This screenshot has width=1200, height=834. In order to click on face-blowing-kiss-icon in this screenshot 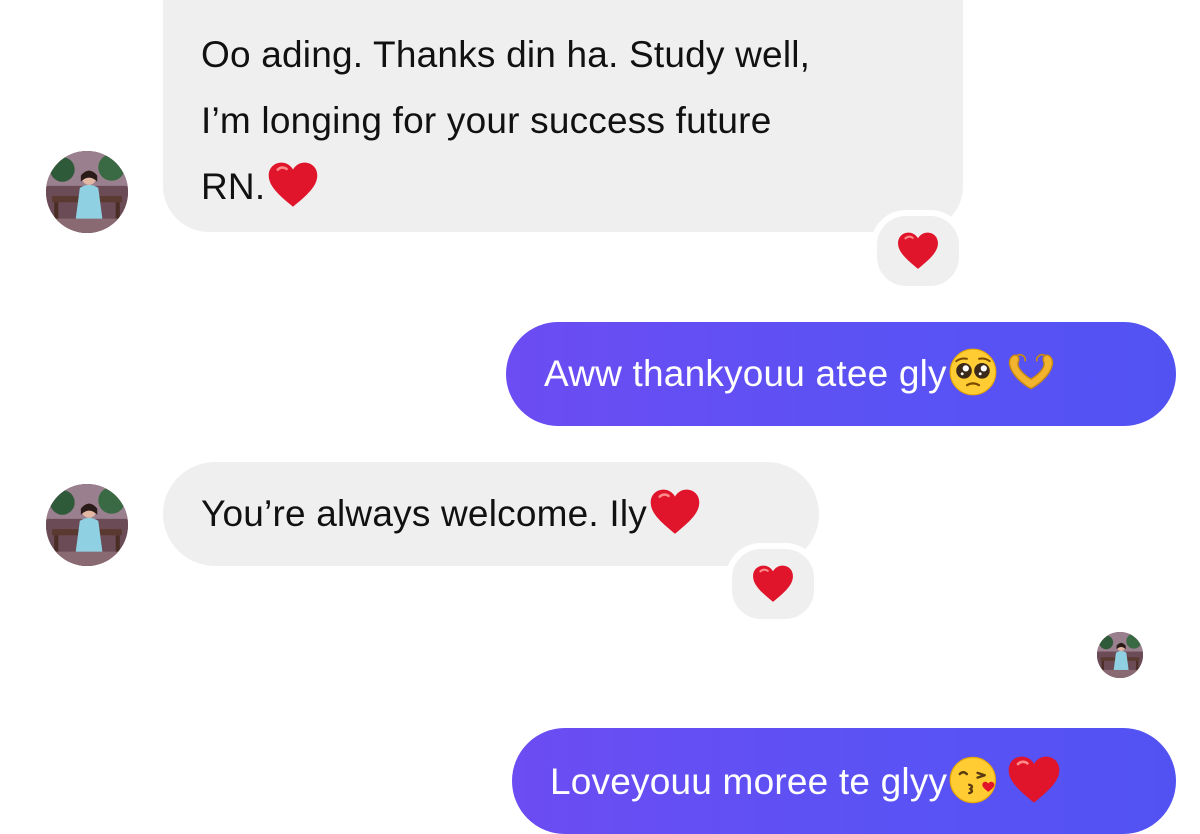, I will do `click(974, 780)`.